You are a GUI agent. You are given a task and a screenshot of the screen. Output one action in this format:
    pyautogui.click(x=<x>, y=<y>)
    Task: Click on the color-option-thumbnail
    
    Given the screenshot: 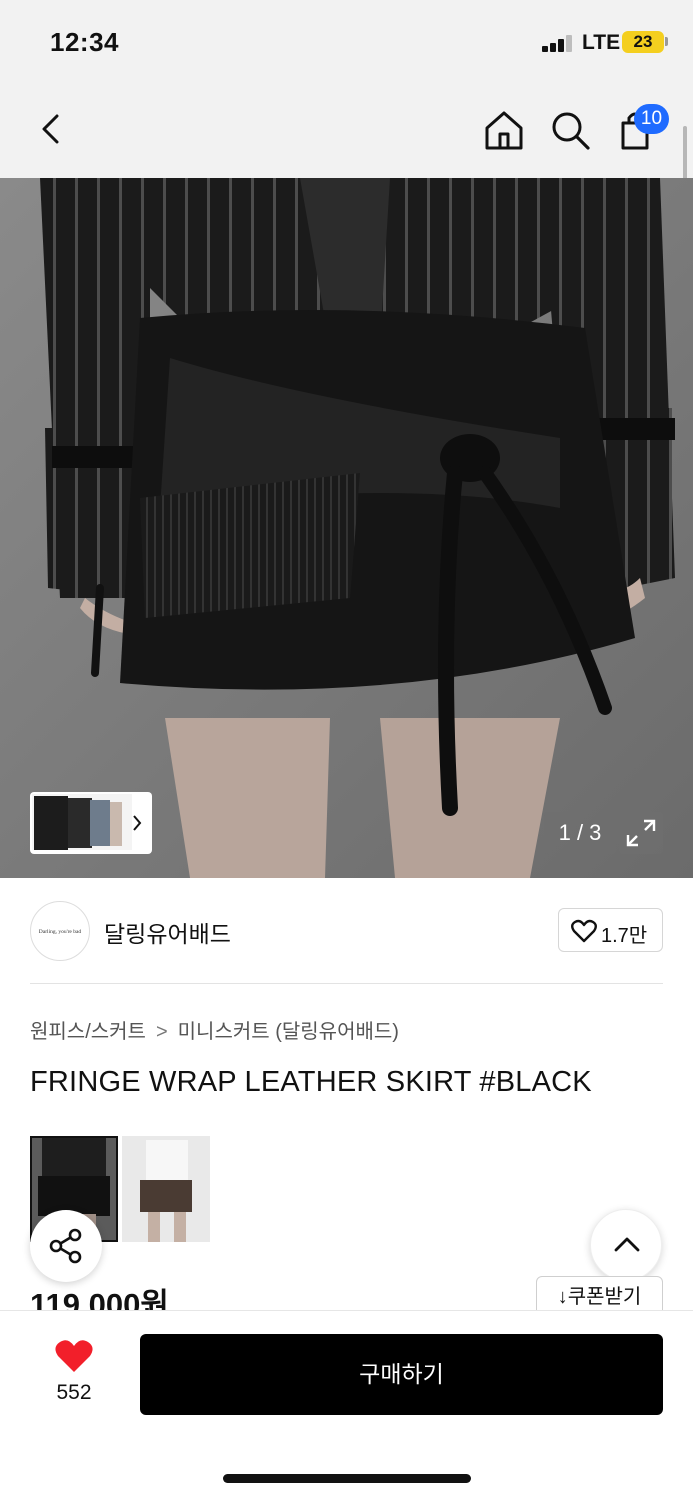 What is the action you would take?
    pyautogui.click(x=166, y=1189)
    